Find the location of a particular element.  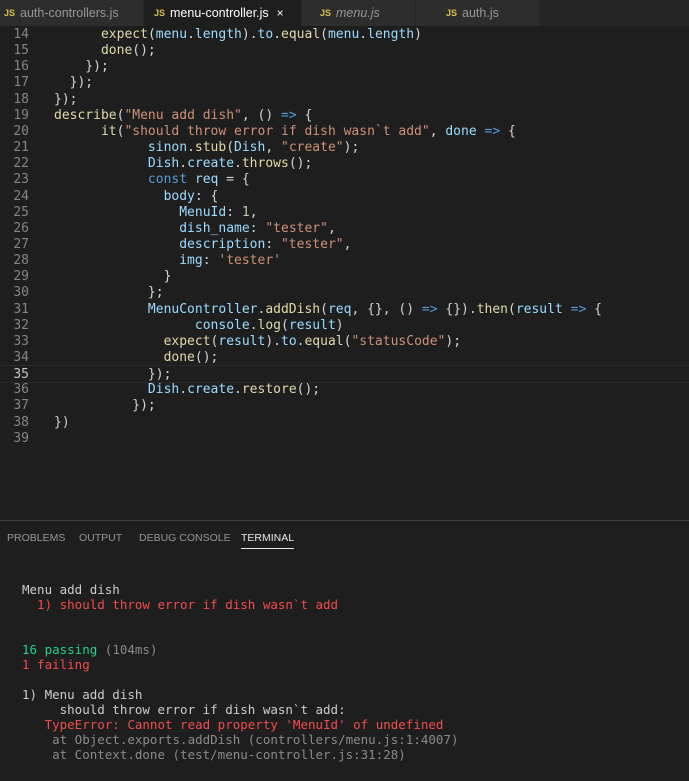

code-token: console is located at coordinates (222, 325).